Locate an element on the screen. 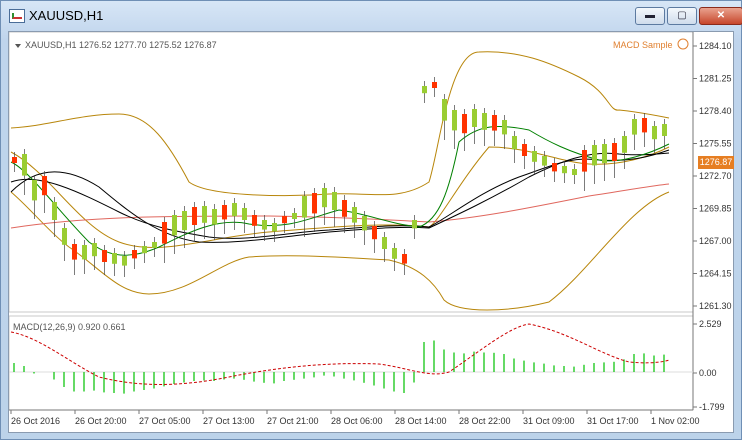 The image size is (742, 440). price-tick-label: 1261.30 is located at coordinates (715, 306).